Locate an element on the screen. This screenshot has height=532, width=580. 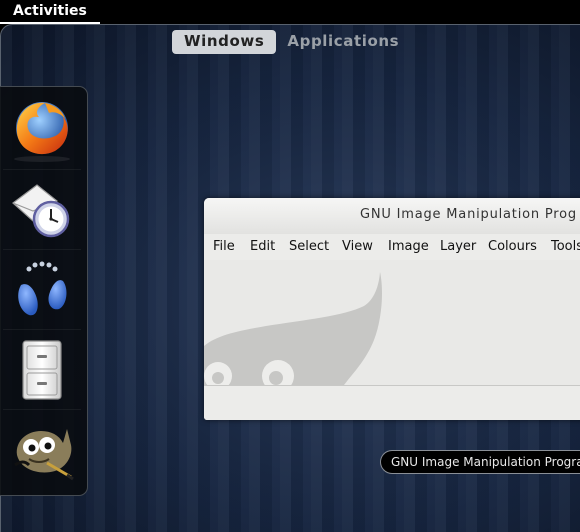
dash-item-files is located at coordinates (42, 370).